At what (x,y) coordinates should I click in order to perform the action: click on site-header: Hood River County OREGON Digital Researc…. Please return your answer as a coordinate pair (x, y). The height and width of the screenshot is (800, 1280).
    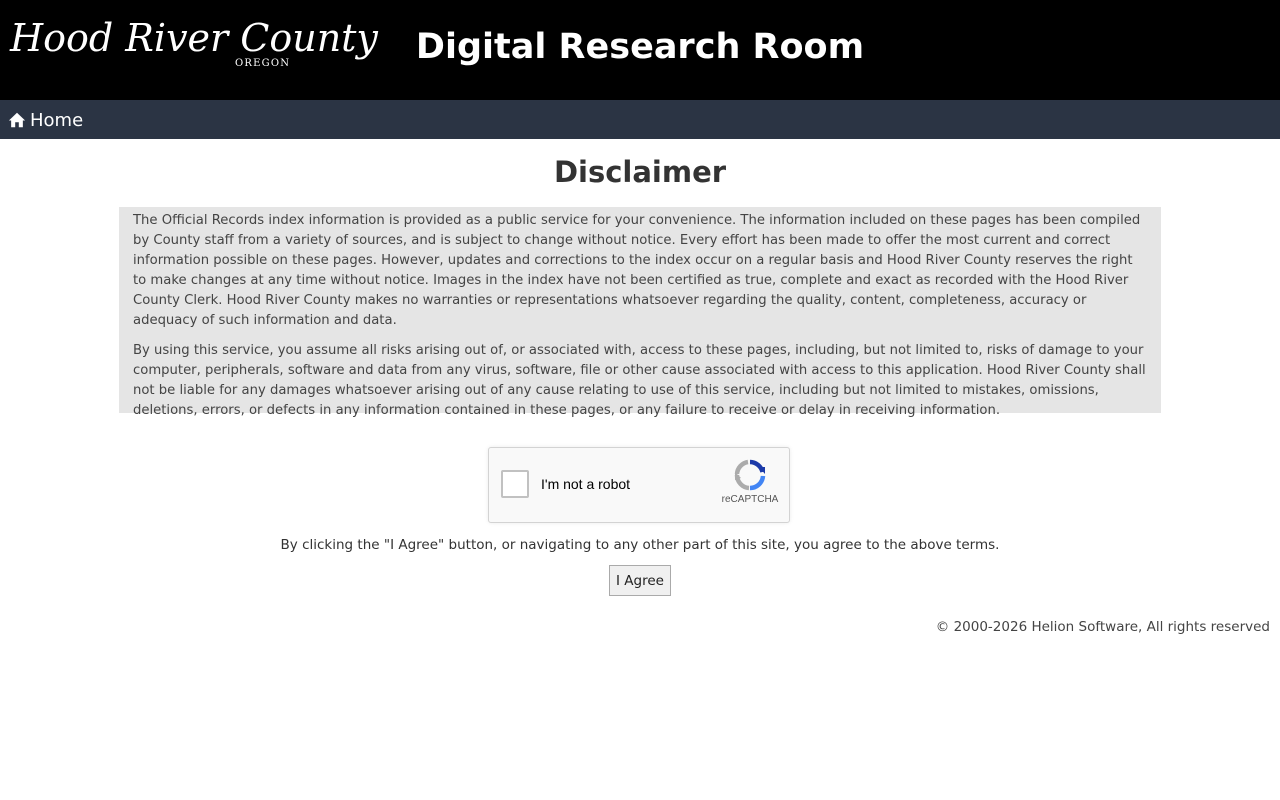
    Looking at the image, I should click on (640, 50).